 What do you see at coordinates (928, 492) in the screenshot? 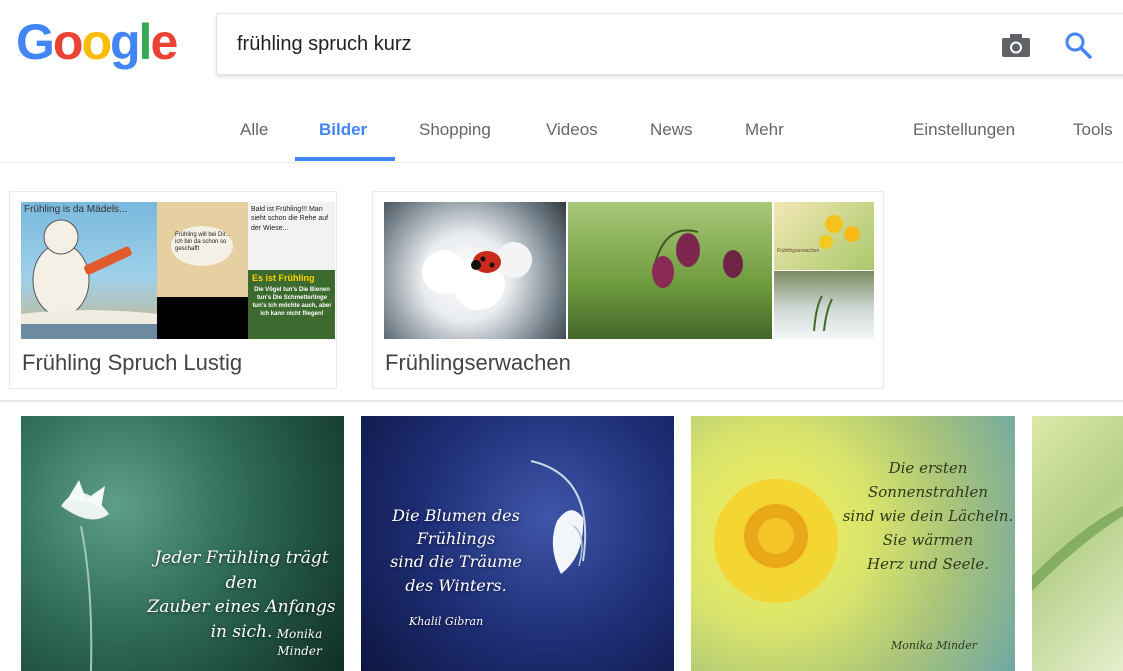
I see `quote-line: Sonnenstrahlen` at bounding box center [928, 492].